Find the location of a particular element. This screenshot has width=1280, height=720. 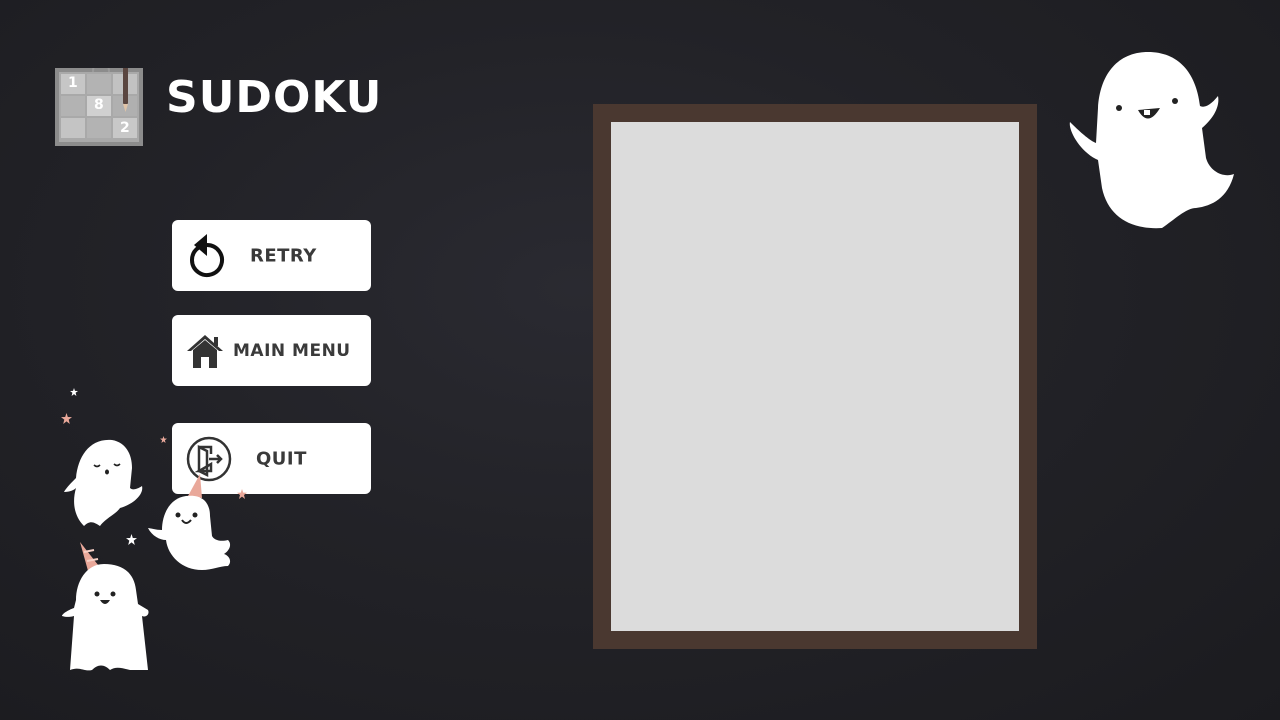

ghost-waving-icon is located at coordinates (1151, 140).